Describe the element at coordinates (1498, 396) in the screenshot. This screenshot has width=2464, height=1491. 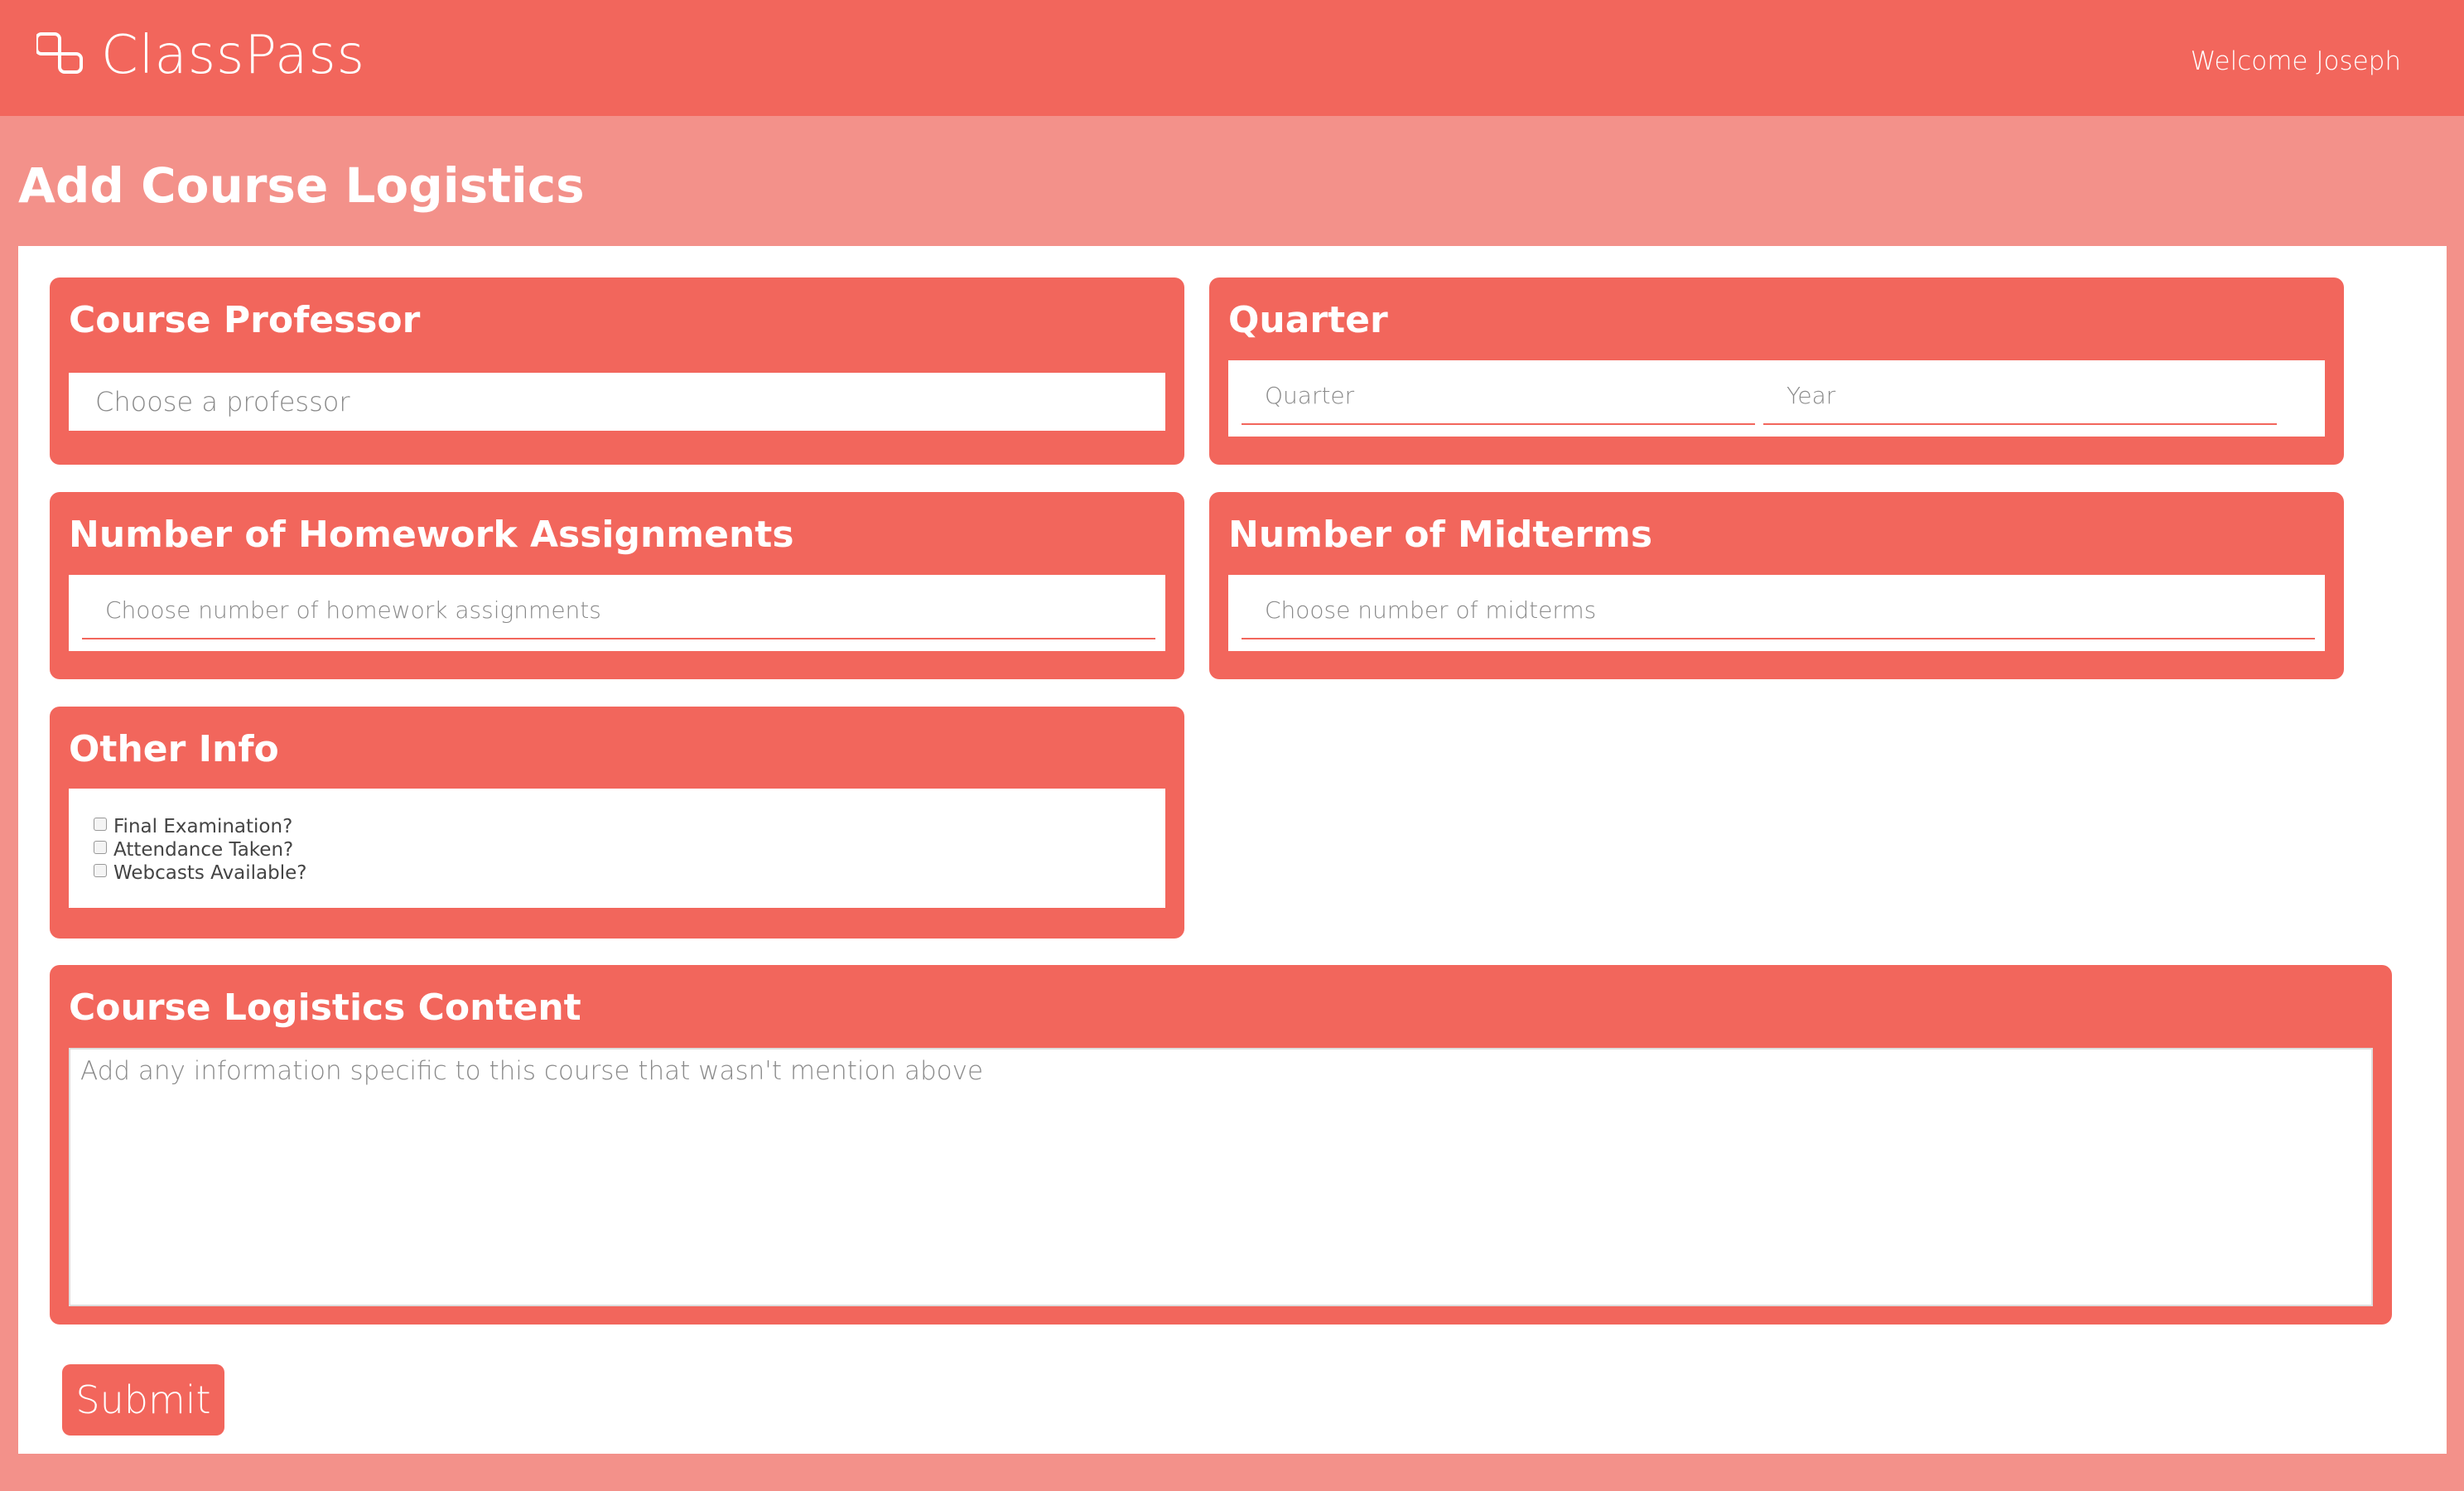
I see `quarter-input: Quarter` at that location.